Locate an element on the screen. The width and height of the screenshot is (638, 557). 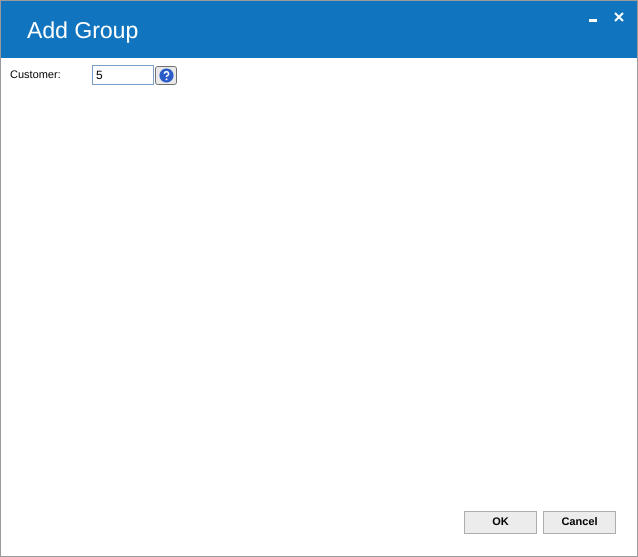
minimize-icon is located at coordinates (593, 20).